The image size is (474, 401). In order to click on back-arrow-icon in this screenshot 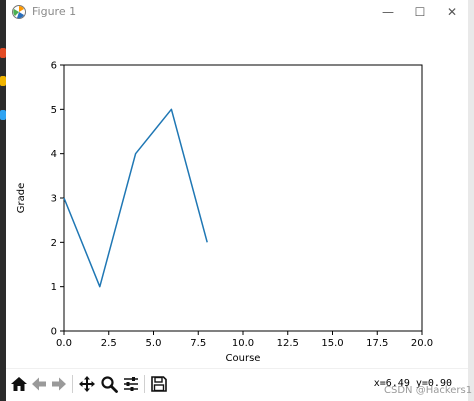, I will do `click(39, 384)`.